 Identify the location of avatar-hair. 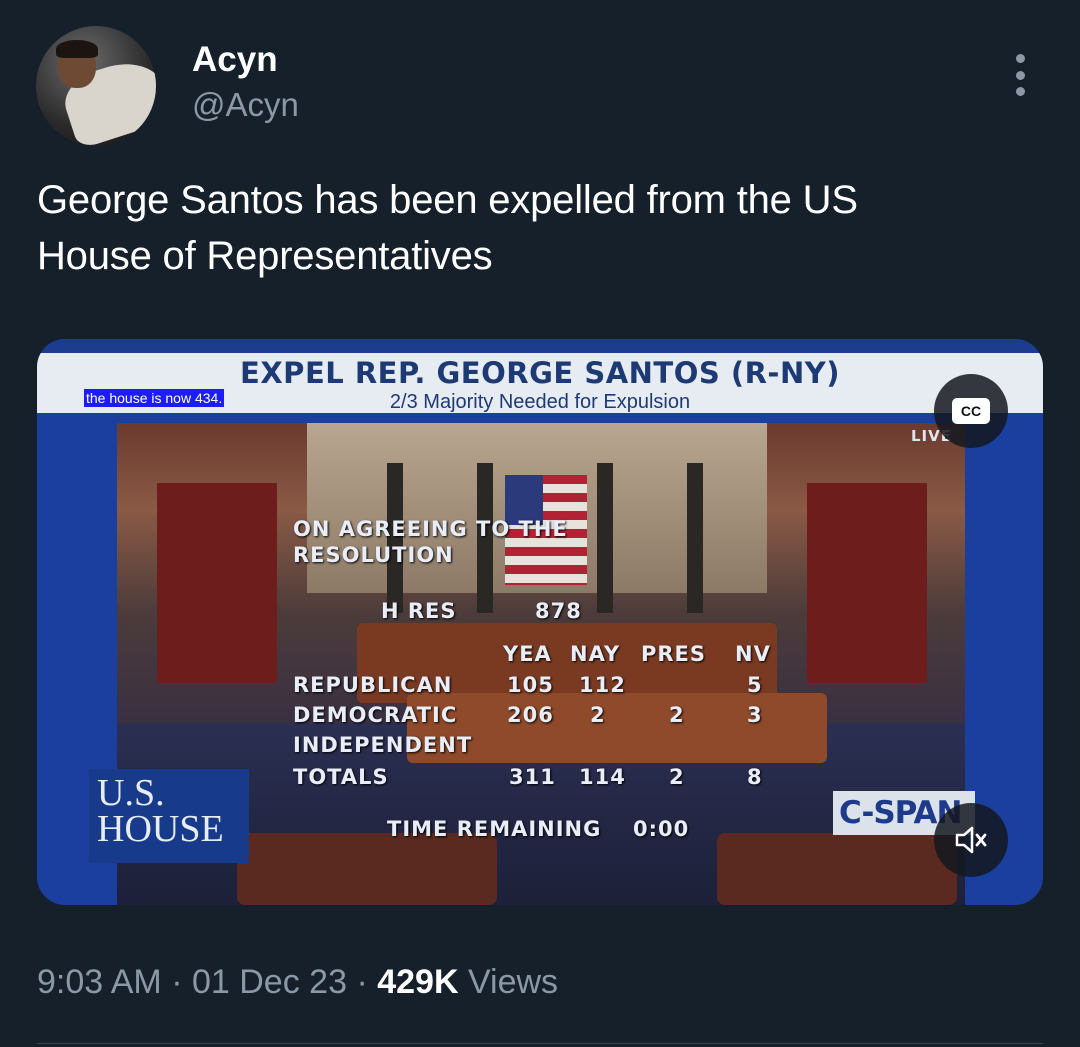
(77, 49).